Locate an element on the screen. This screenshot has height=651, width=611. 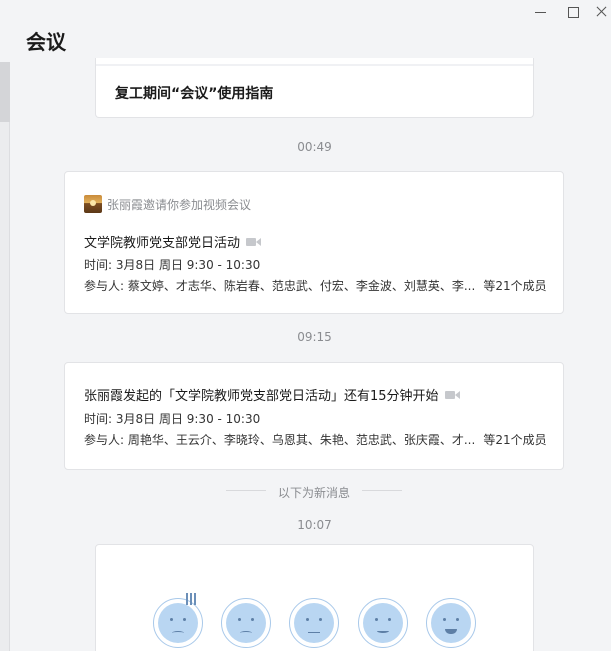
reminder-title-text: 张丽霞发起的「文学院教师党支部党日活动」还有15分钟开始 is located at coordinates (261, 396).